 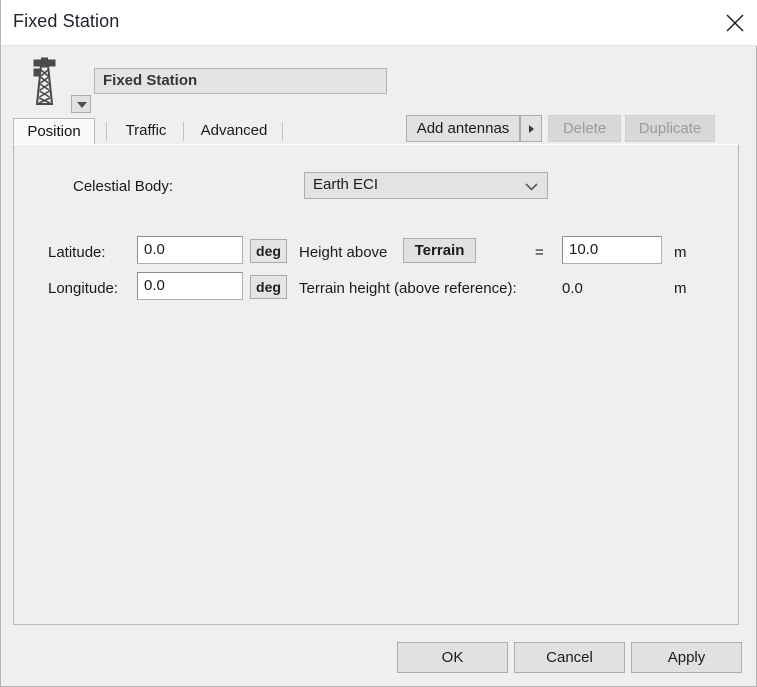 I want to click on terrain-height-label: Terrain height (above reference):, so click(x=408, y=288).